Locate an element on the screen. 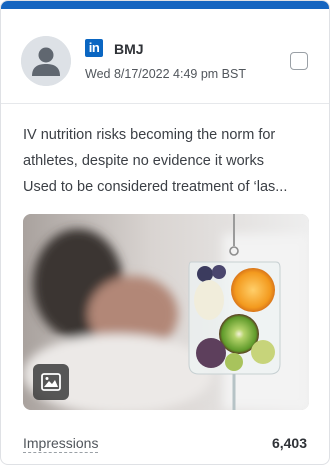 The width and height of the screenshot is (330, 465). profile-name: BMJ is located at coordinates (129, 49).